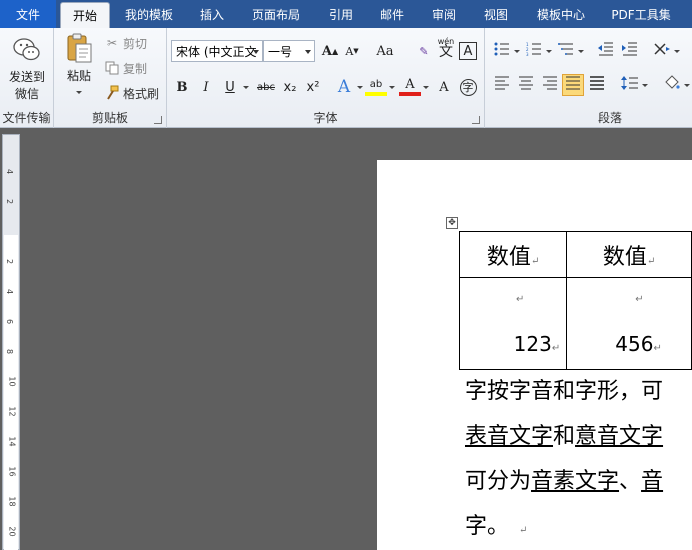 Image resolution: width=692 pixels, height=550 pixels. I want to click on align-left-button, so click(502, 85).